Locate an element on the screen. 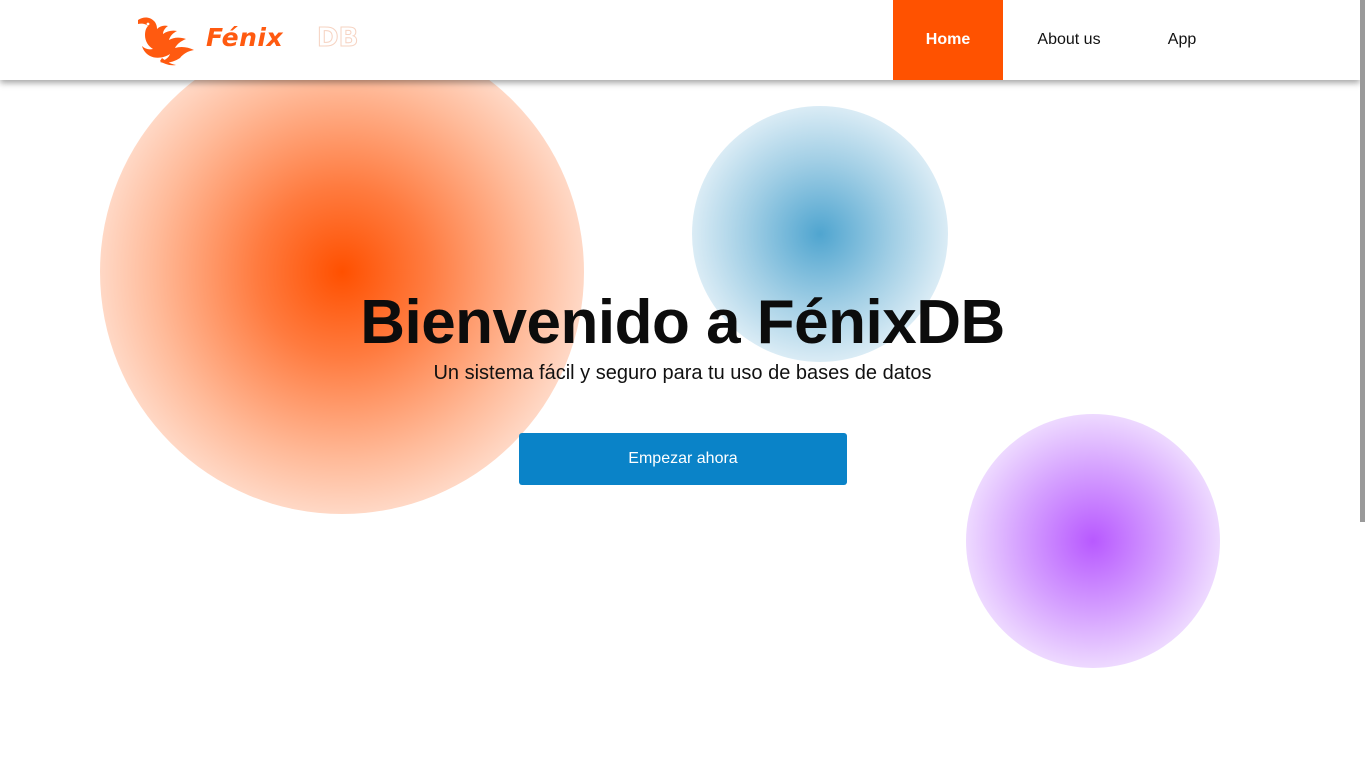 This screenshot has height=767, width=1365. brand-logo: Fénix DB is located at coordinates (248, 40).